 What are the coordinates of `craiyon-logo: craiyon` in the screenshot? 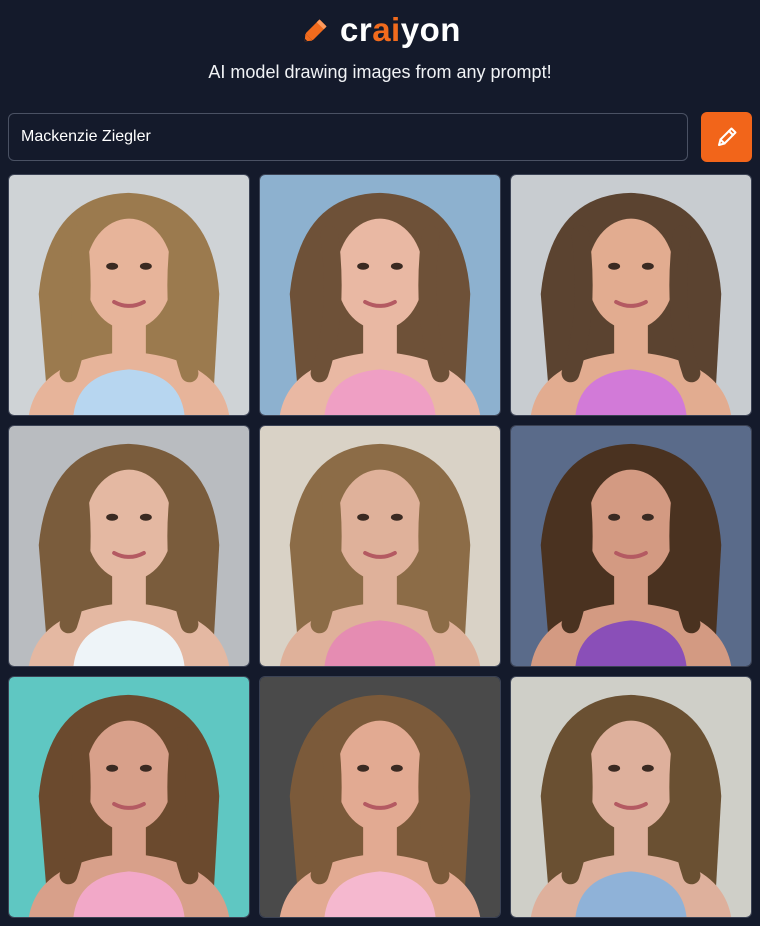 It's located at (379, 30).